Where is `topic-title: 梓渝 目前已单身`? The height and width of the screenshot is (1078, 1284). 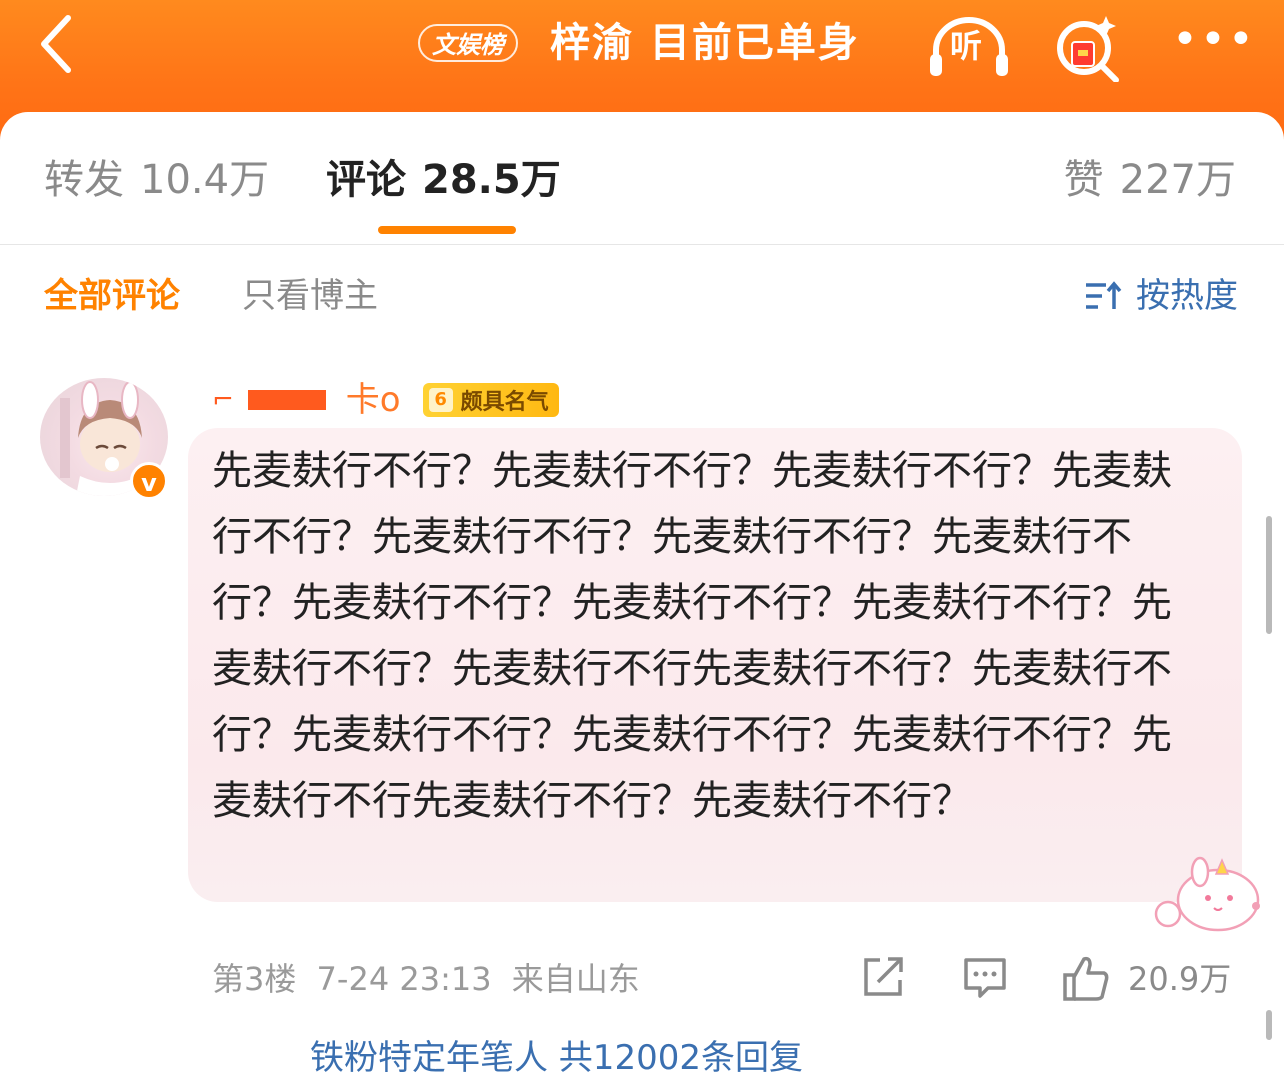 topic-title: 梓渝 目前已单身 is located at coordinates (705, 43).